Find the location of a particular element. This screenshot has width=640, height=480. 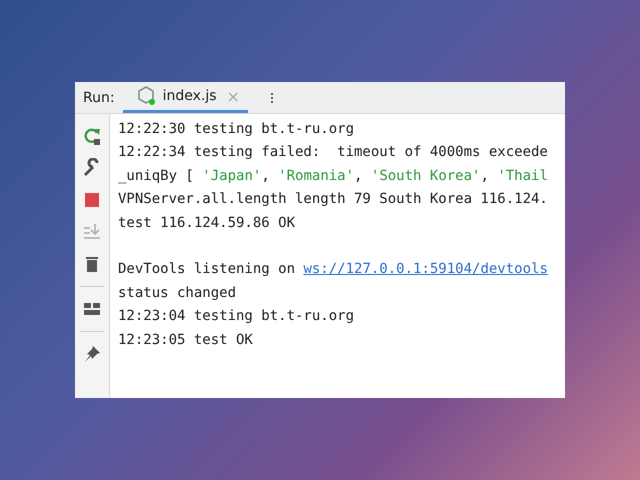

console-text: DevTools listening on is located at coordinates (207, 269).